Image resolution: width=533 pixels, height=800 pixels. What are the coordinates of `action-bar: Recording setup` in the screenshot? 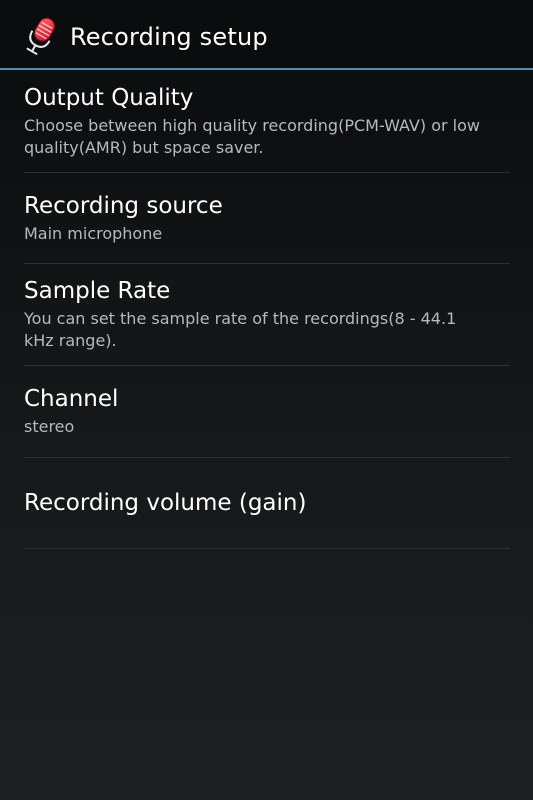 It's located at (266, 34).